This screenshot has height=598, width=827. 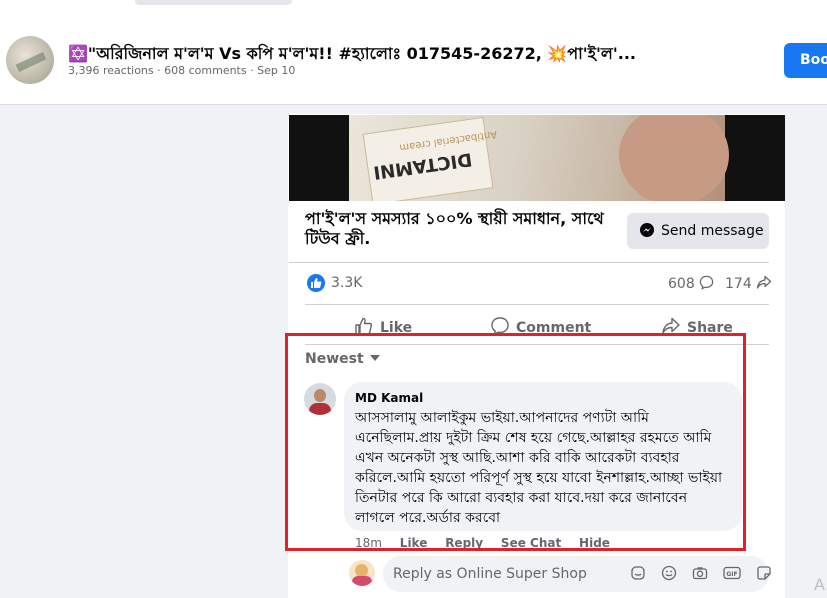 I want to click on comment-button: Comment, so click(x=540, y=326).